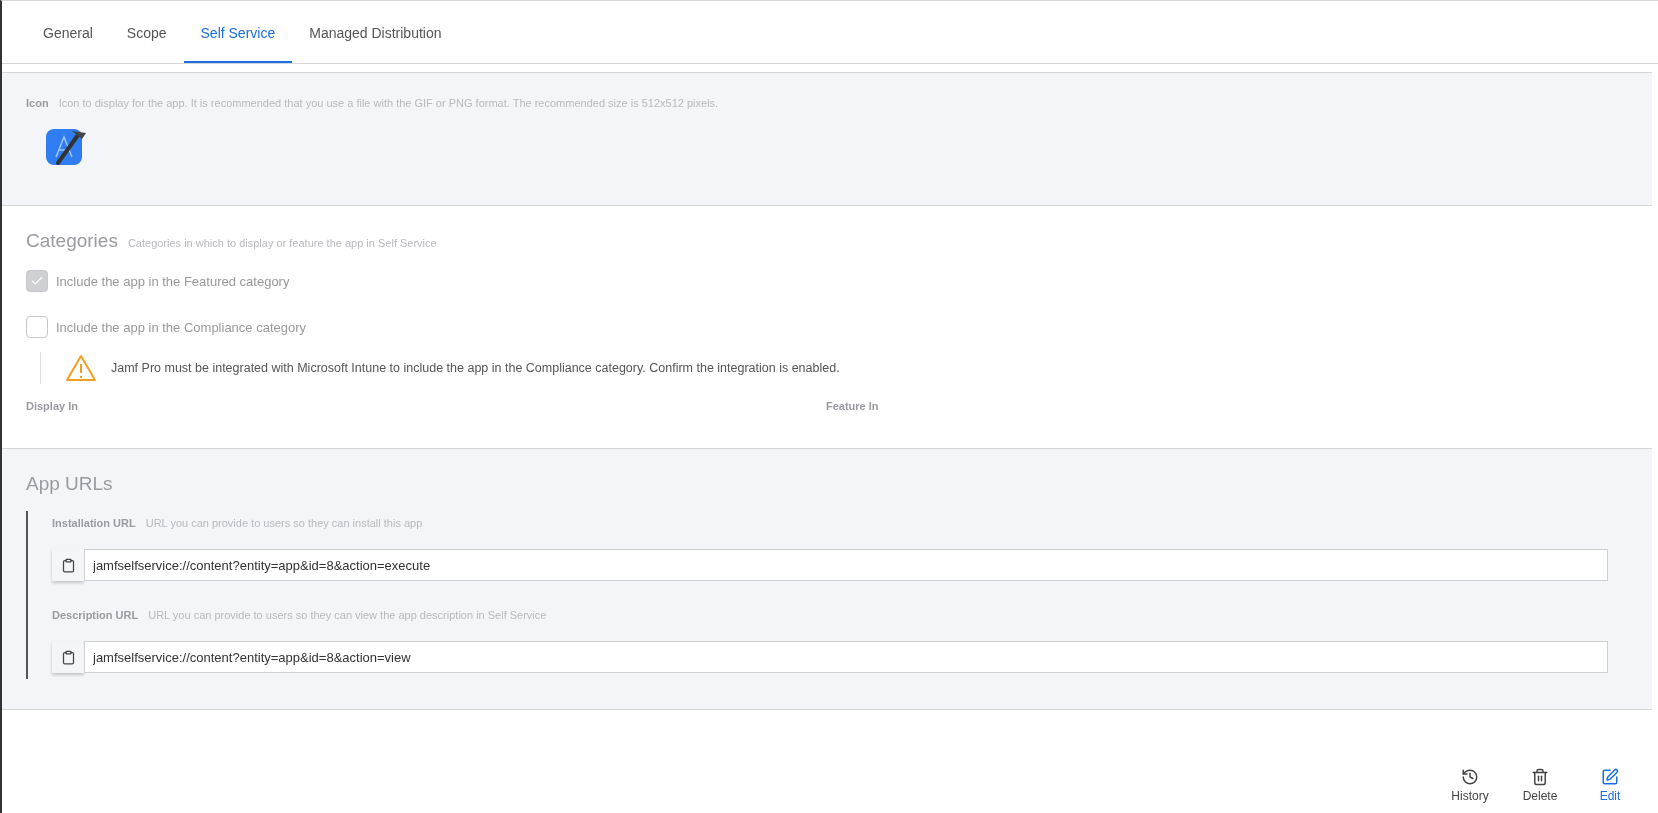  Describe the element at coordinates (72, 241) in the screenshot. I see `section-title: Categories` at that location.